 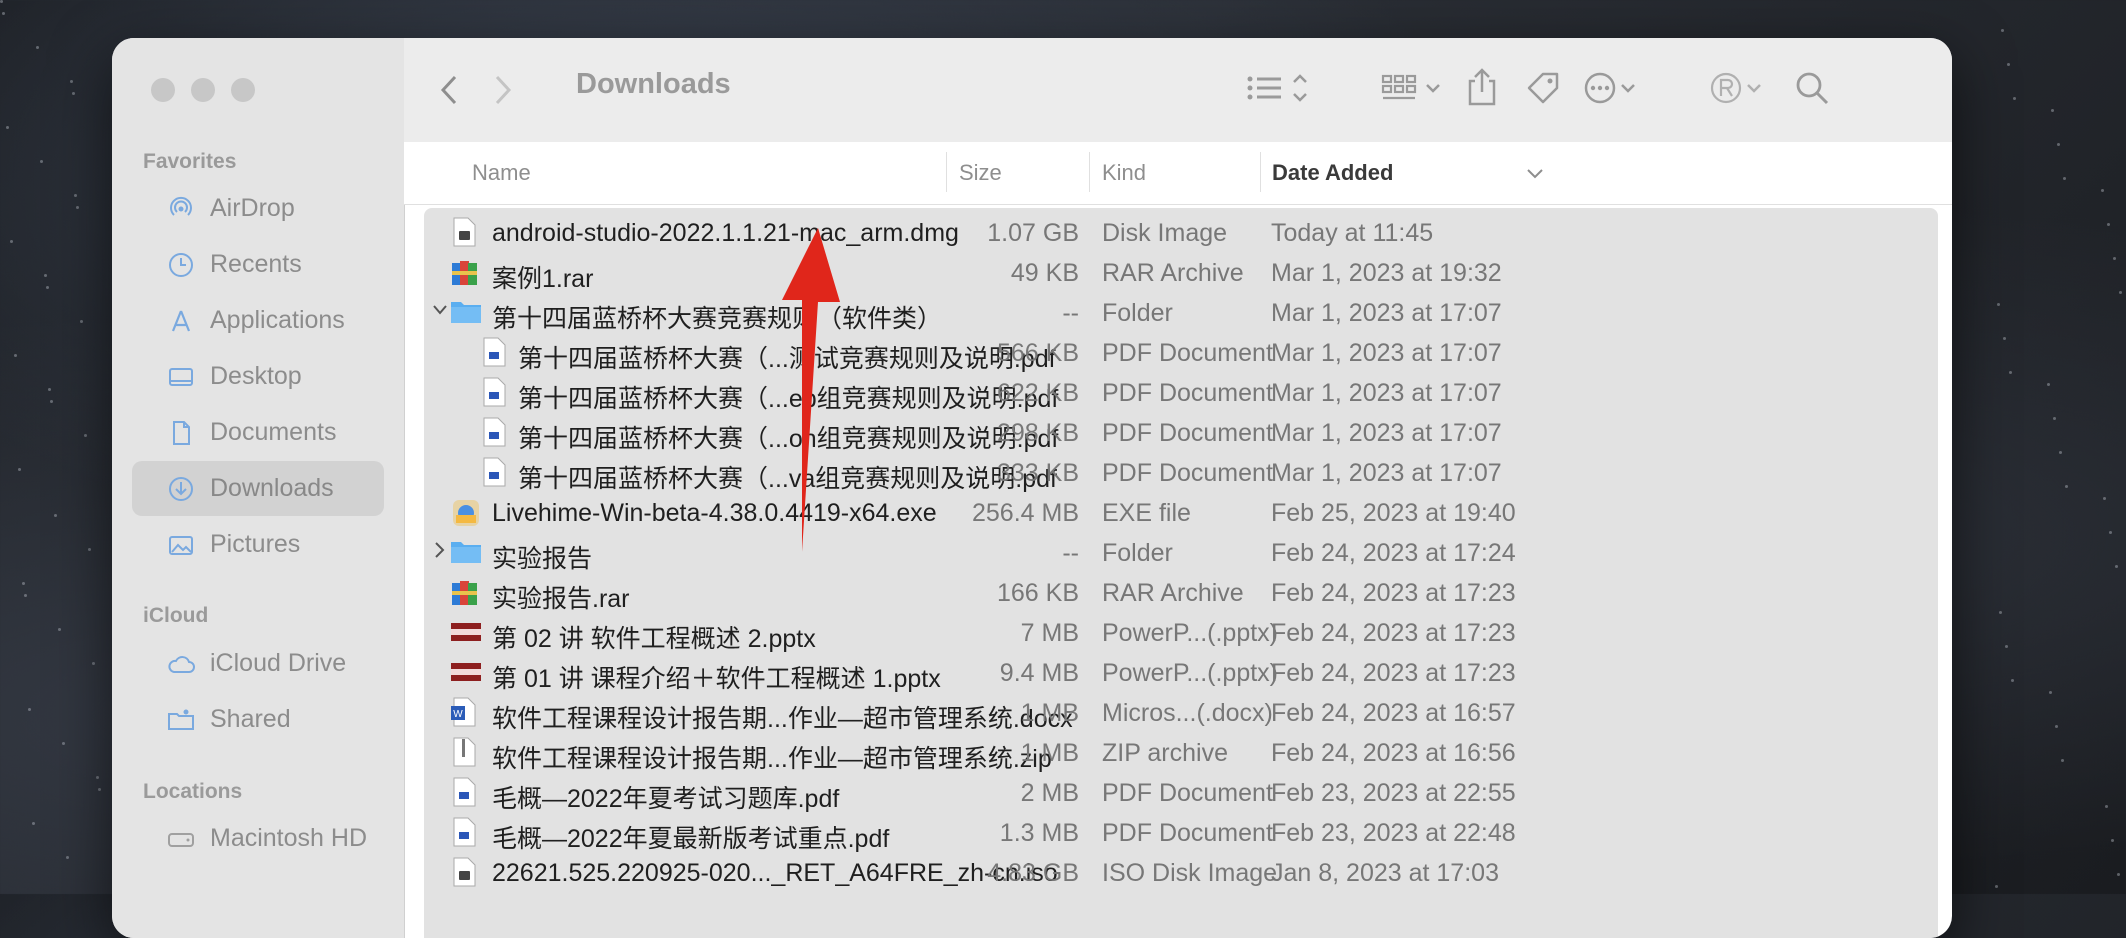 What do you see at coordinates (181, 545) in the screenshot?
I see `photo-icon` at bounding box center [181, 545].